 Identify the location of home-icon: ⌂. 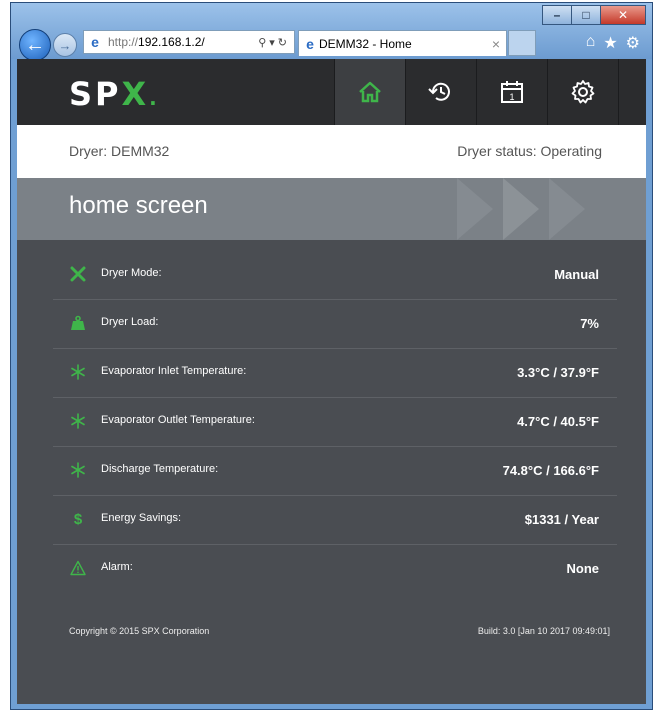
(591, 43).